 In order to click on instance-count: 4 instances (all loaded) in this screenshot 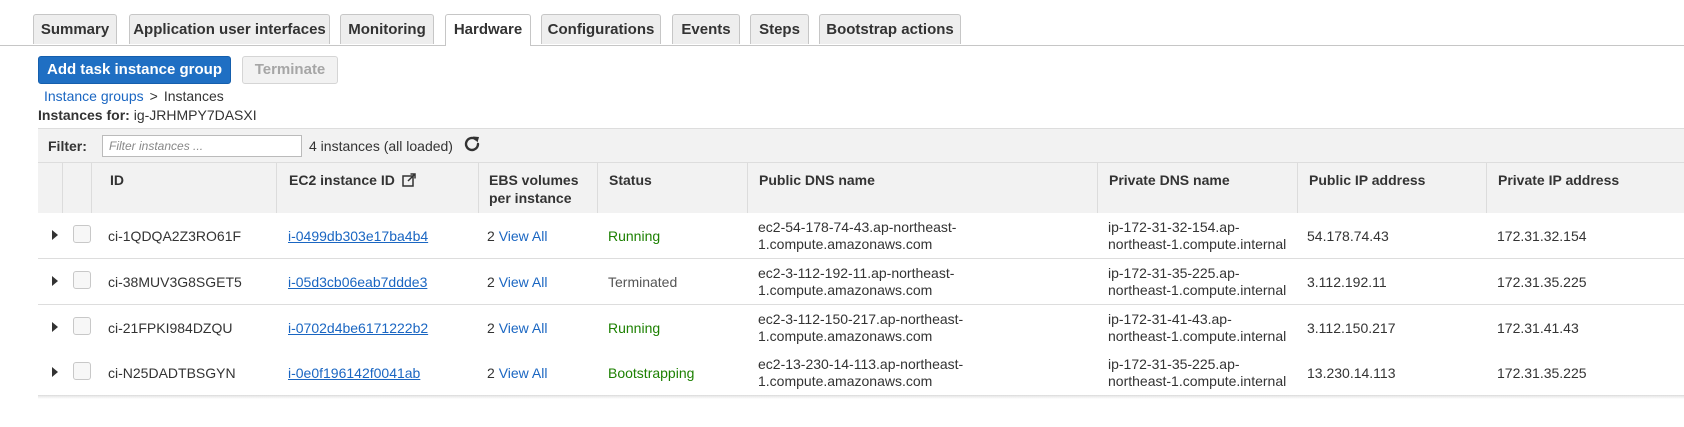, I will do `click(381, 146)`.